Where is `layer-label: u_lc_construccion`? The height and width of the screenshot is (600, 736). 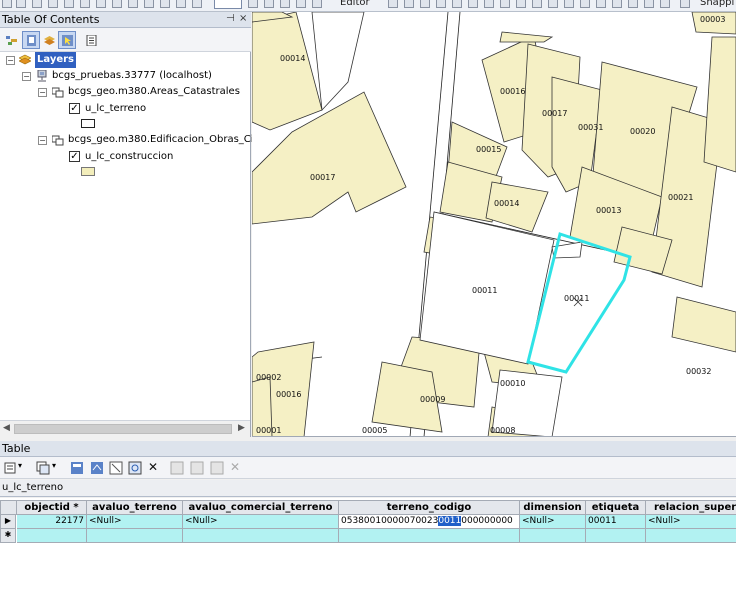 layer-label: u_lc_construccion is located at coordinates (129, 157).